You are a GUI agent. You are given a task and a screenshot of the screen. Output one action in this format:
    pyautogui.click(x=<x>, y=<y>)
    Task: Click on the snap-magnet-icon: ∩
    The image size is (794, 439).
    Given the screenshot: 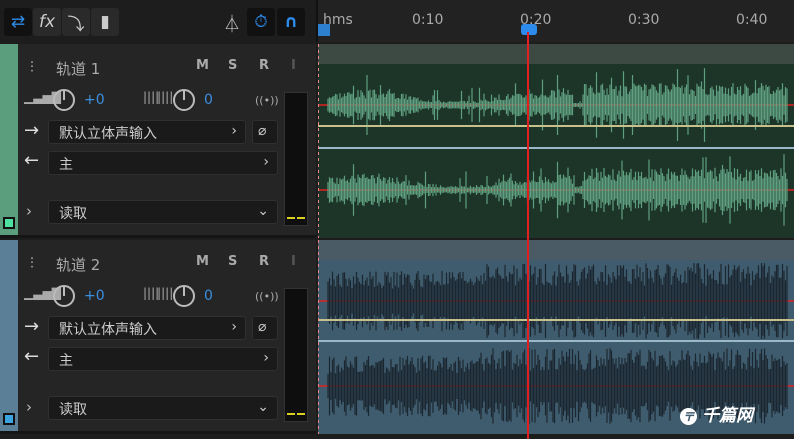 What is the action you would take?
    pyautogui.click(x=291, y=22)
    